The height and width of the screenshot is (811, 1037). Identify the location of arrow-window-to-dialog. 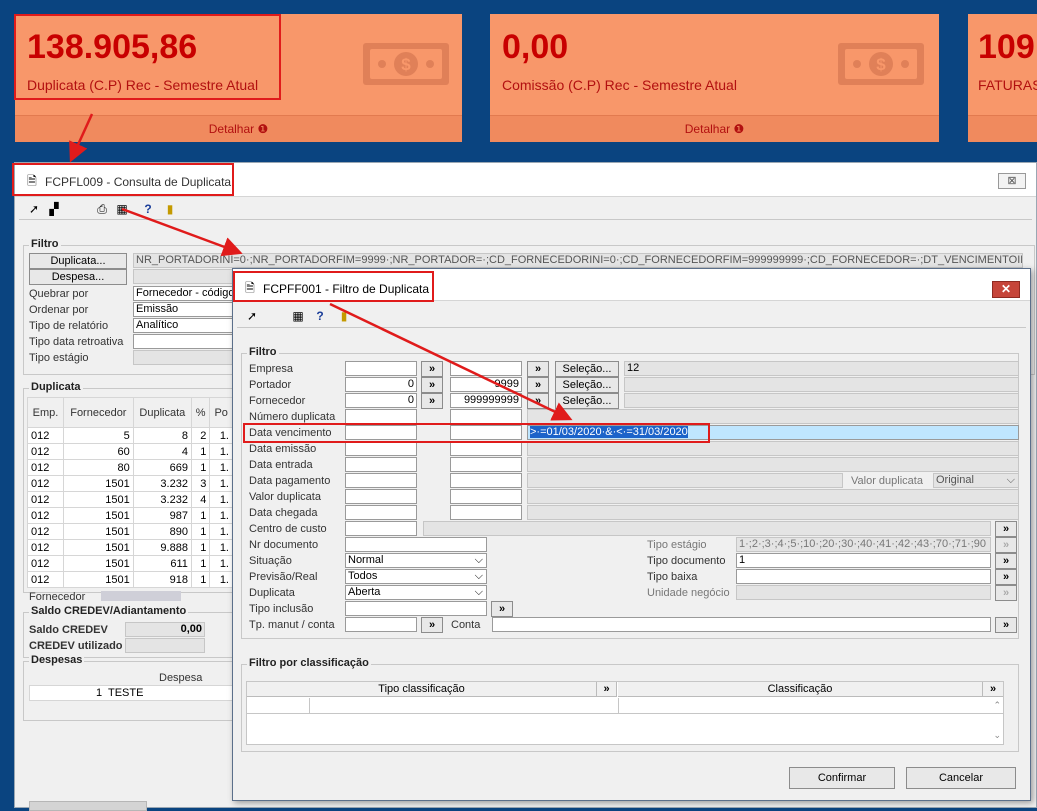
(182, 232).